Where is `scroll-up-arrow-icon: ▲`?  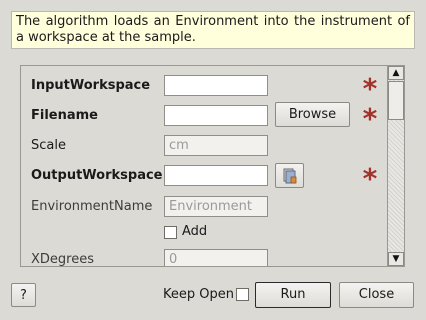 scroll-up-arrow-icon: ▲ is located at coordinates (396, 73).